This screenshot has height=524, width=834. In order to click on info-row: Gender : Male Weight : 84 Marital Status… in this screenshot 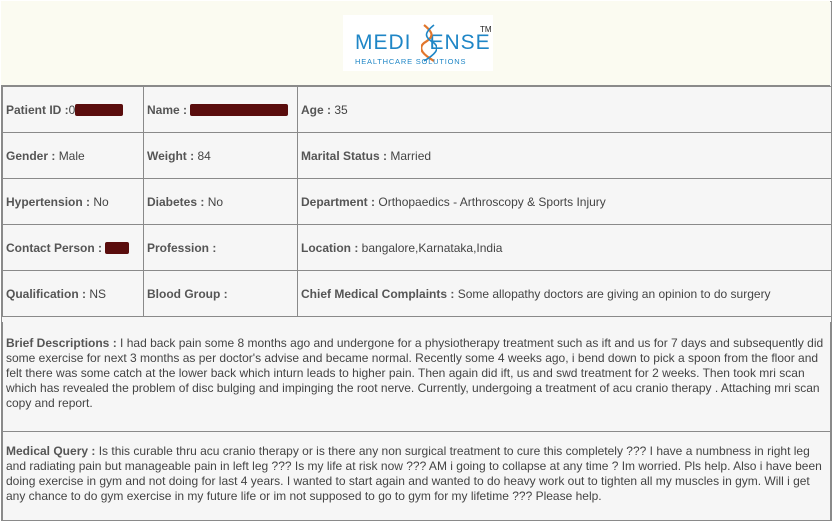, I will do `click(417, 155)`.